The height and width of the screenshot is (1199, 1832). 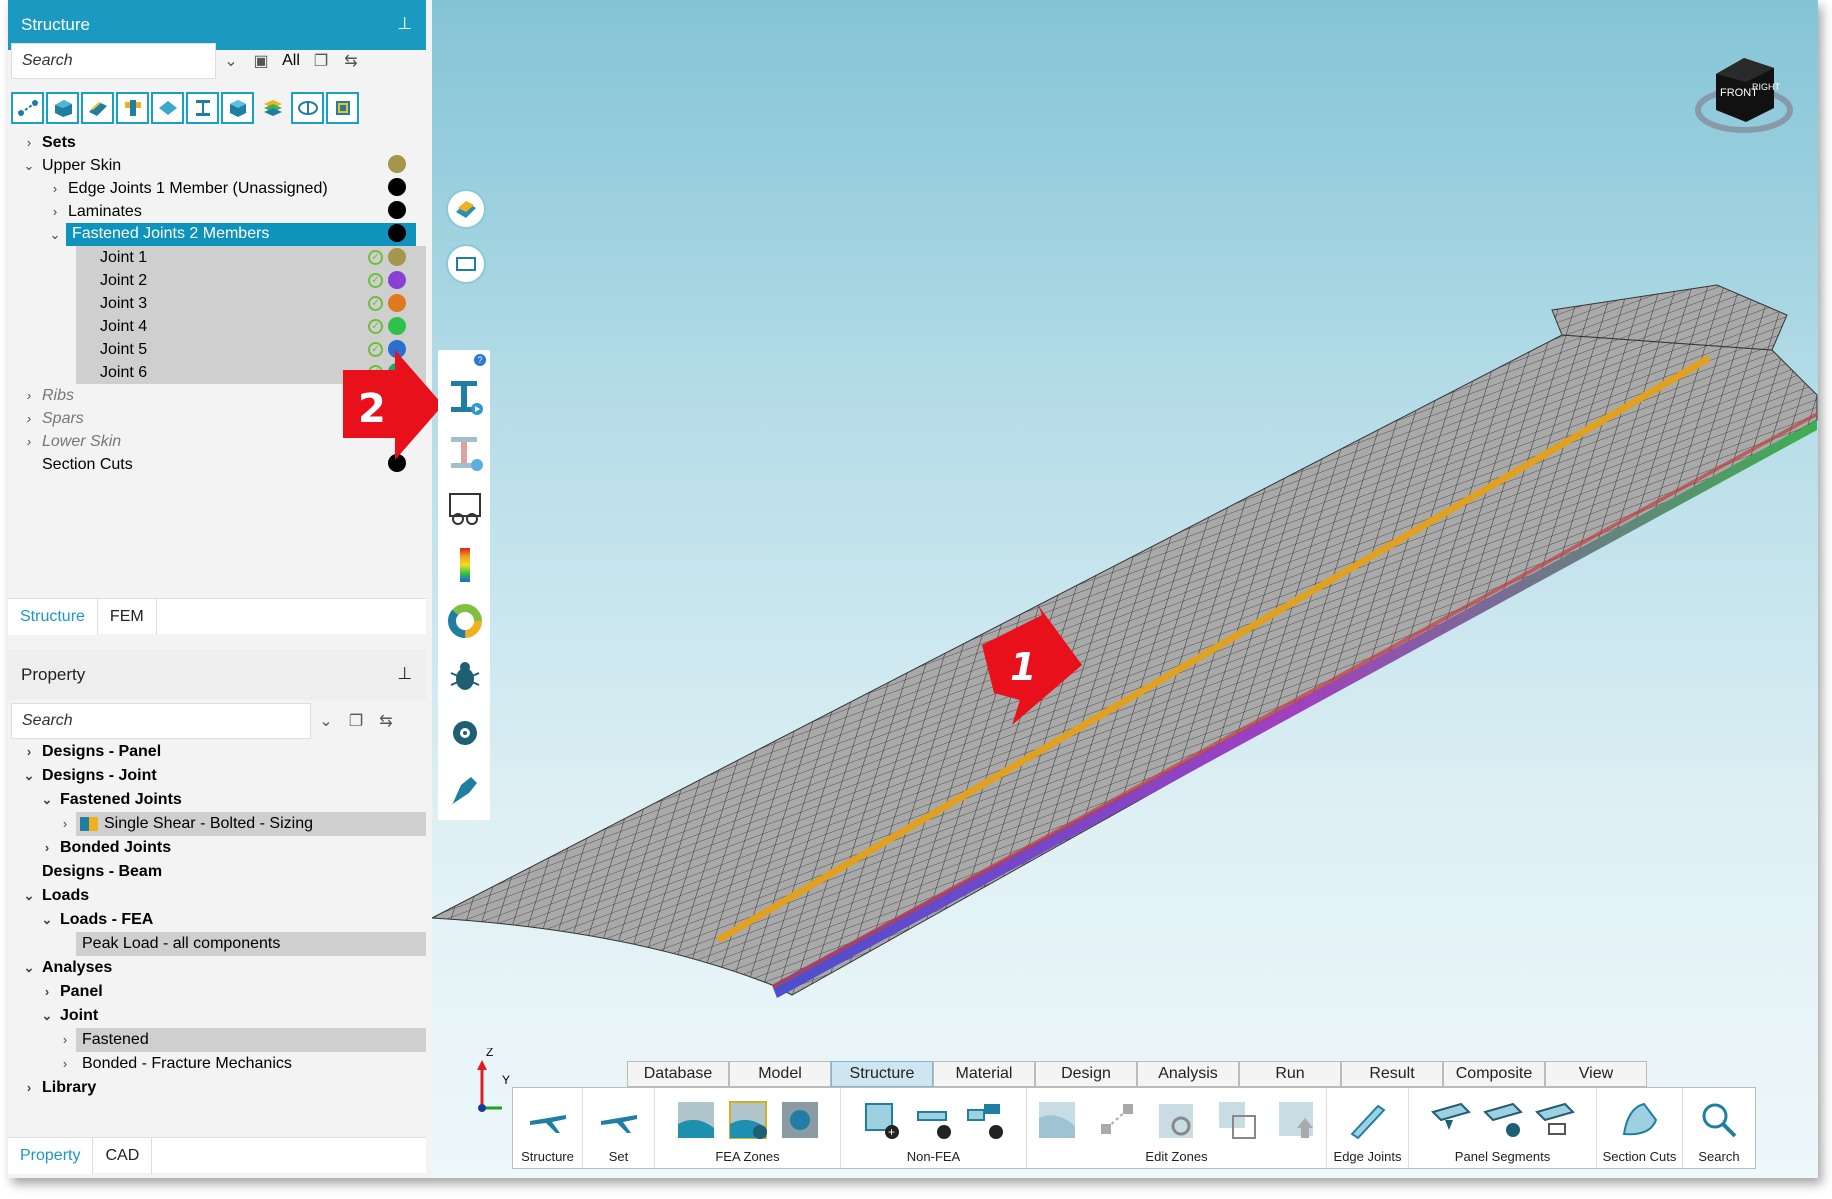 What do you see at coordinates (1177, 1120) in the screenshot?
I see `refresh-zone-icon` at bounding box center [1177, 1120].